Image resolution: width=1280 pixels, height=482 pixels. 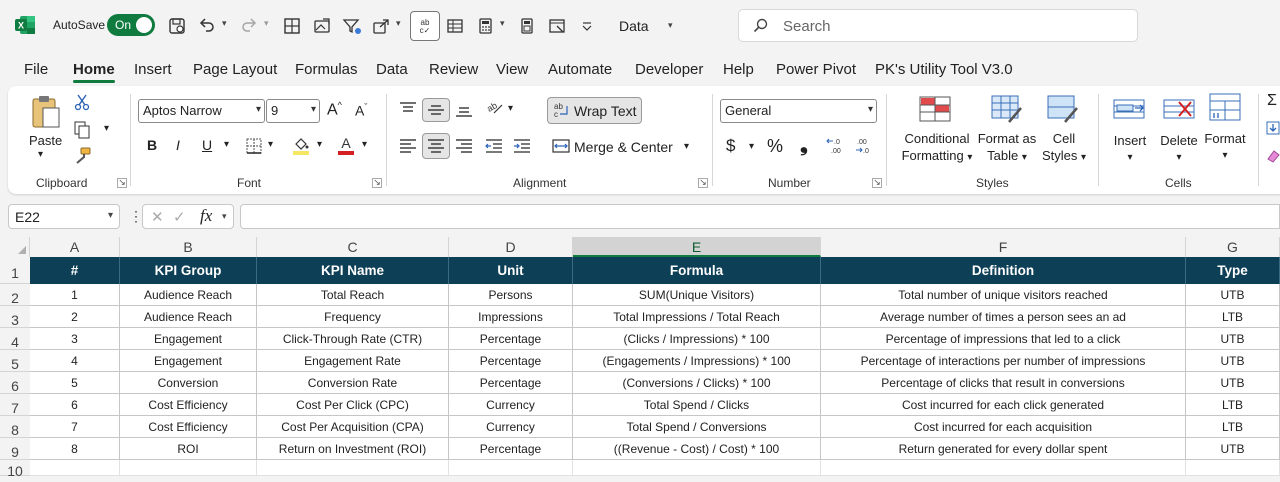 What do you see at coordinates (697, 468) in the screenshot?
I see `cell-e10` at bounding box center [697, 468].